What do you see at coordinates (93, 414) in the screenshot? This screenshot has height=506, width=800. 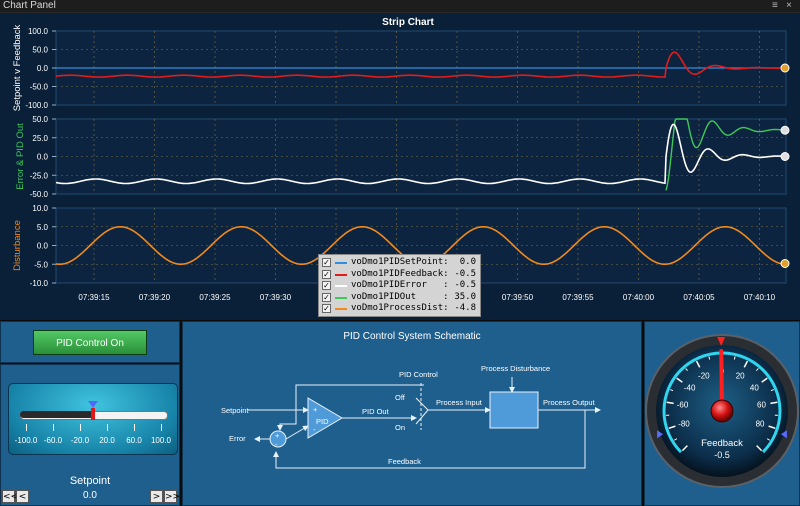 I see `setpoint-marker` at bounding box center [93, 414].